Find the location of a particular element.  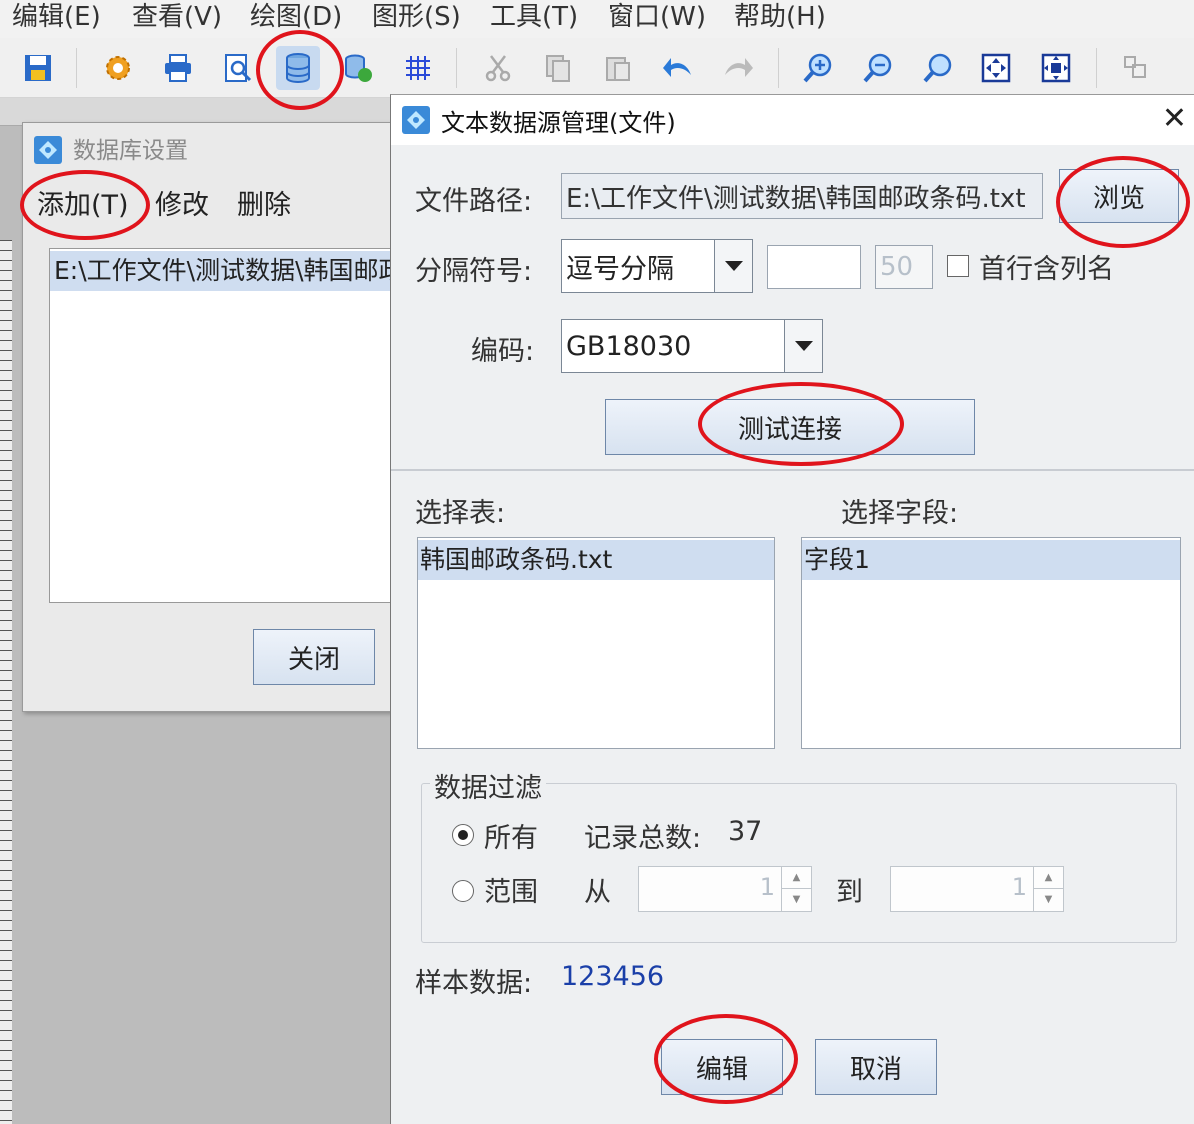

encoding-select: GB18030 is located at coordinates (692, 346).